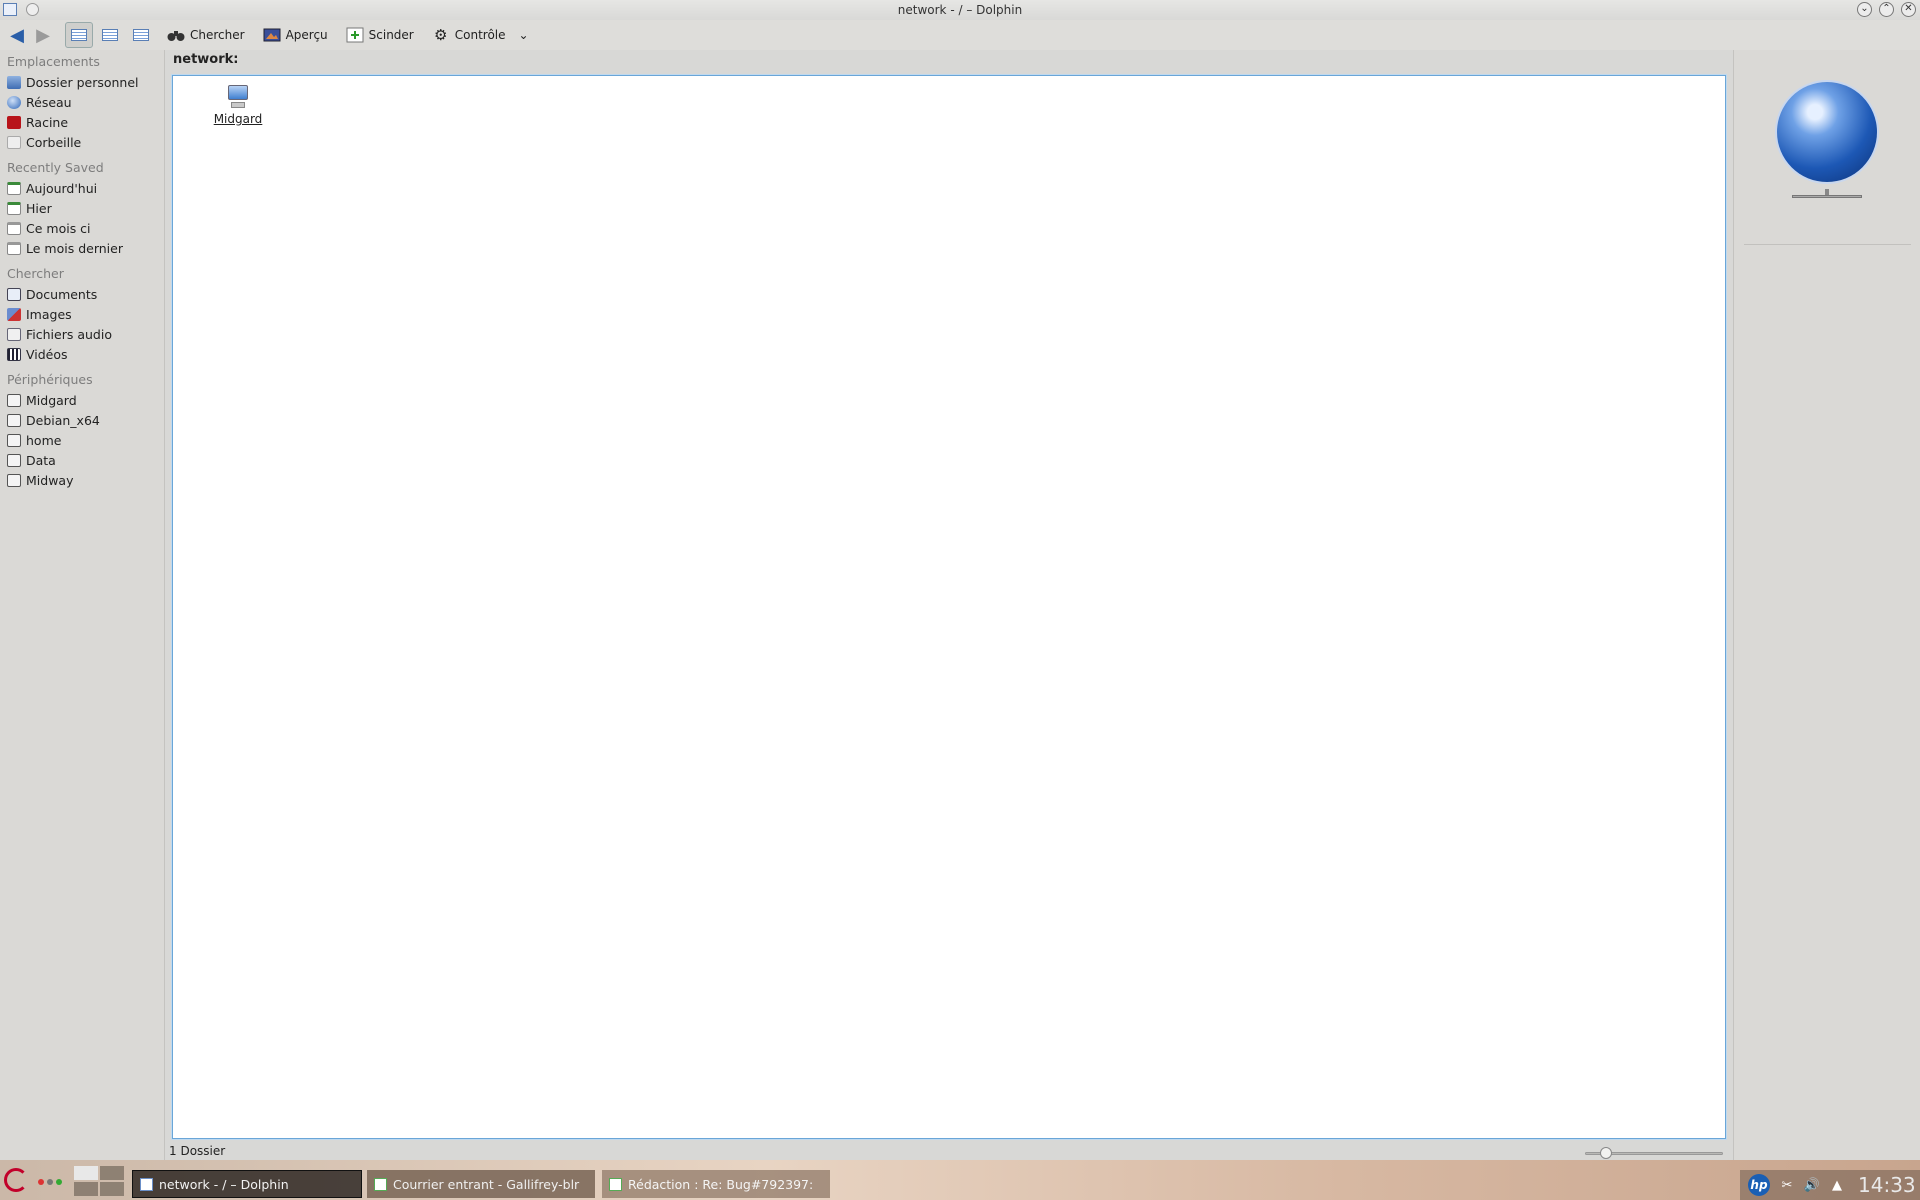 This screenshot has height=1200, width=1920. What do you see at coordinates (74, 248) in the screenshot?
I see `sidebar-item-label: Le mois dernier` at bounding box center [74, 248].